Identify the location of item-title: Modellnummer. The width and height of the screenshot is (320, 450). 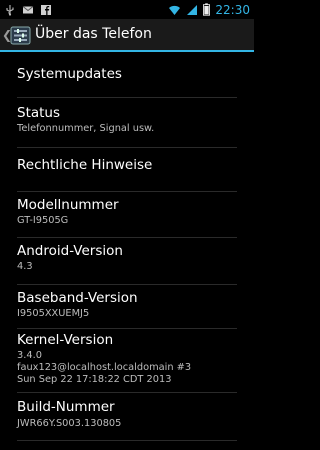
(68, 205).